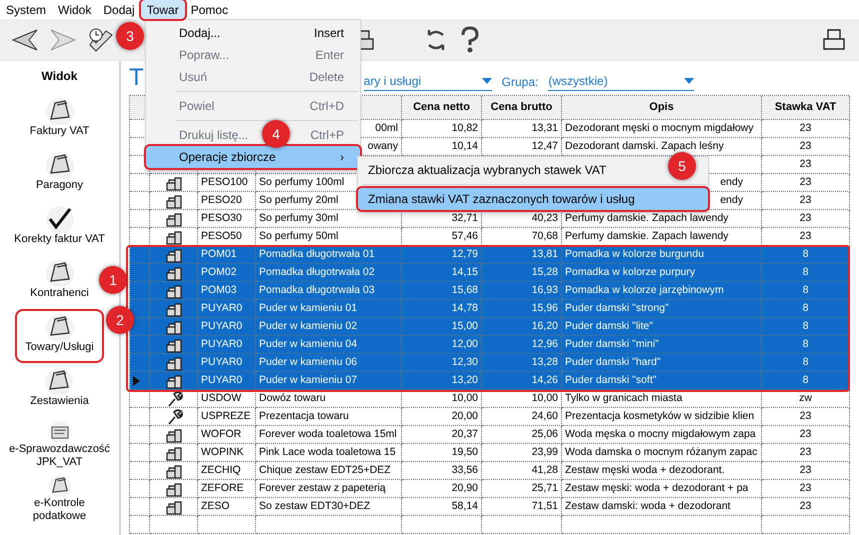 This screenshot has height=535, width=859. Describe the element at coordinates (647, 506) in the screenshot. I see `table-cell: Zestaw damski: woda + dezodorant` at that location.